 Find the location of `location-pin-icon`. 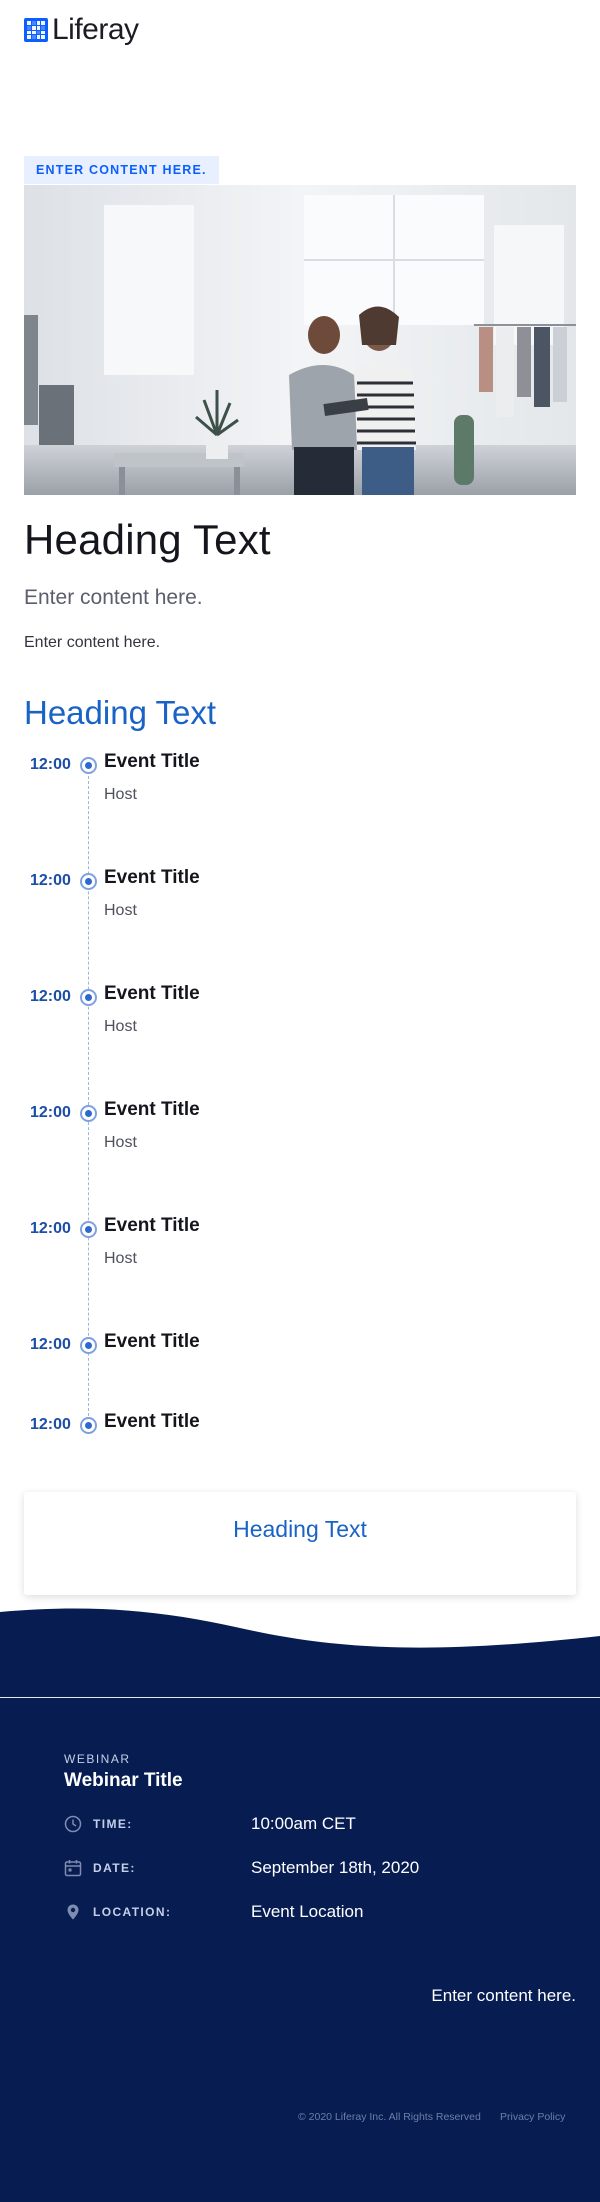

location-pin-icon is located at coordinates (73, 1912).